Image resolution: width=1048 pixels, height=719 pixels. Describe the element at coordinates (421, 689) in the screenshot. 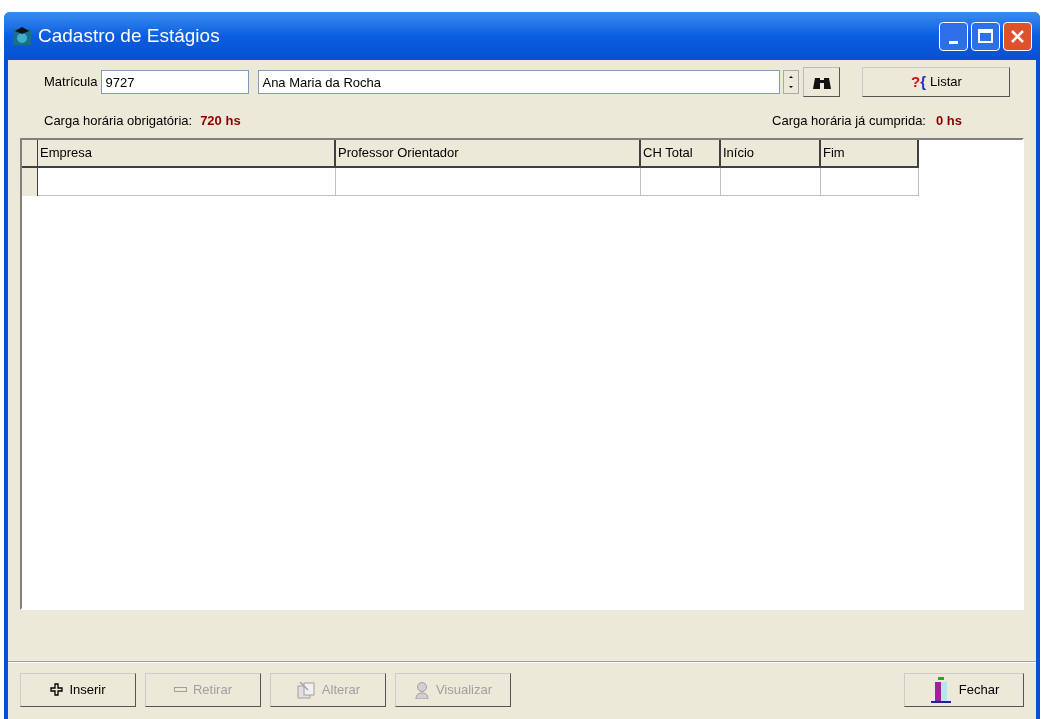

I see `person-icon` at that location.